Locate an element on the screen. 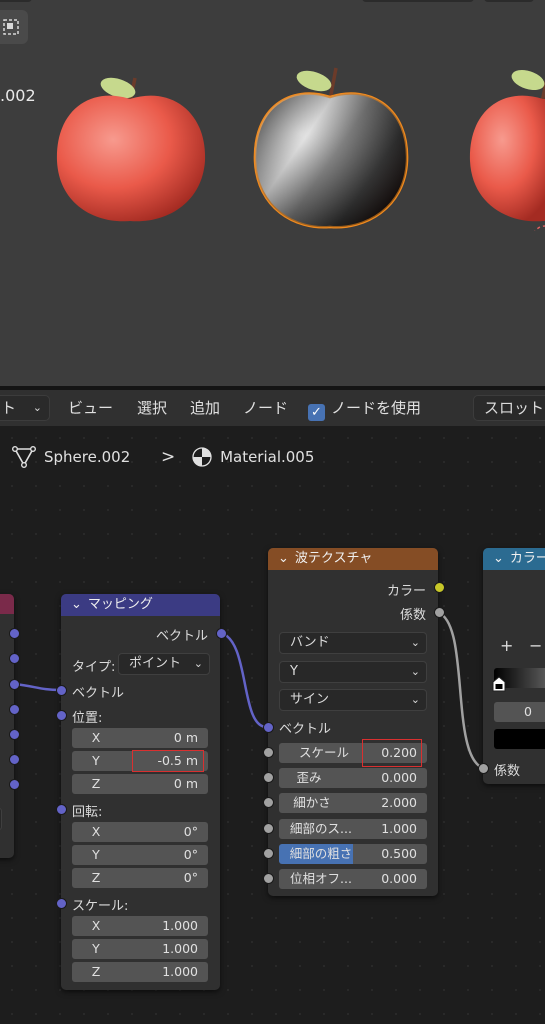 This screenshot has height=1024, width=545. dropdown-value: Y is located at coordinates (294, 671).